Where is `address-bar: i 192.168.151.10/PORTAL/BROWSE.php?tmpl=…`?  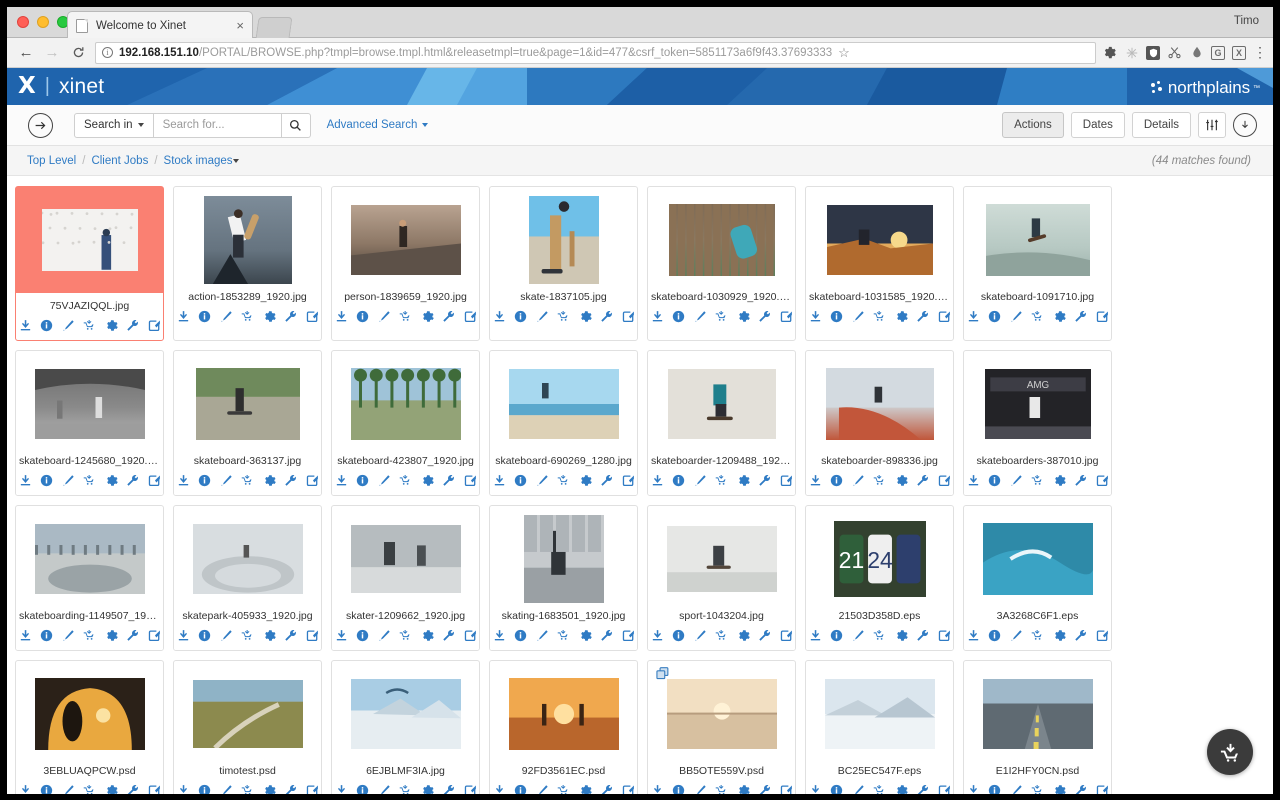 address-bar: i 192.168.151.10/PORTAL/BROWSE.php?tmpl=… is located at coordinates (595, 52).